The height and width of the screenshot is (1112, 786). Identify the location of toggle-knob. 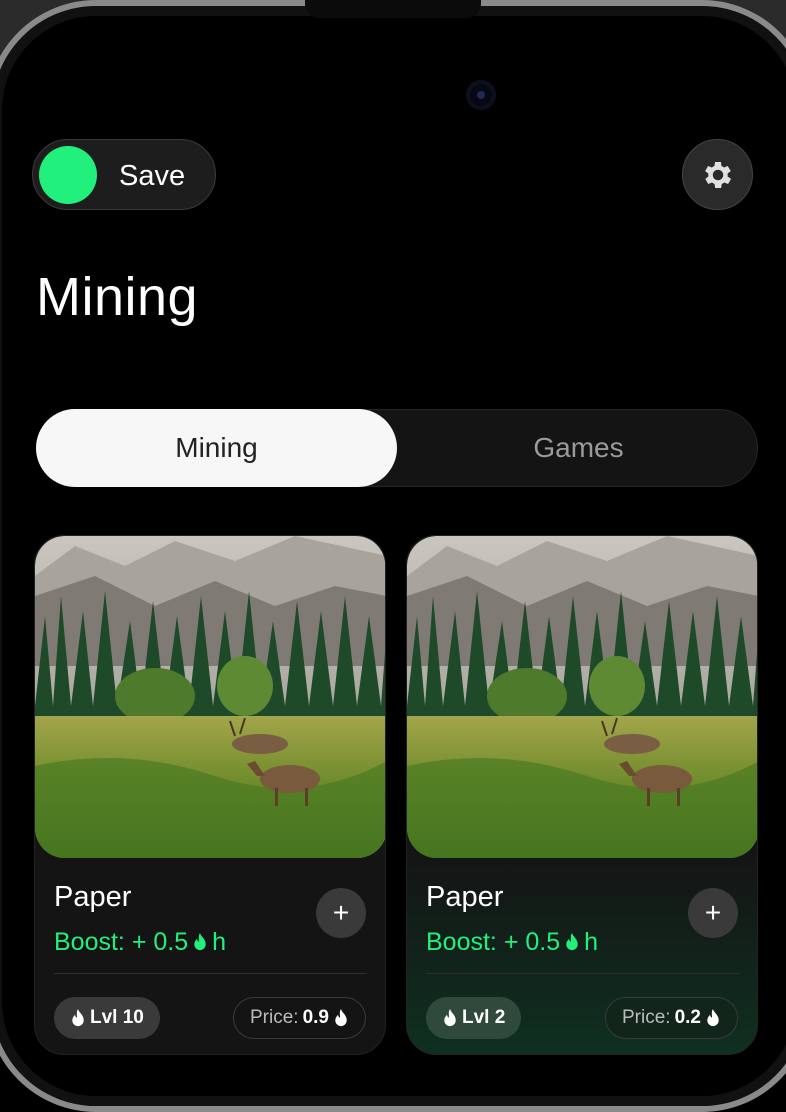
(68, 175).